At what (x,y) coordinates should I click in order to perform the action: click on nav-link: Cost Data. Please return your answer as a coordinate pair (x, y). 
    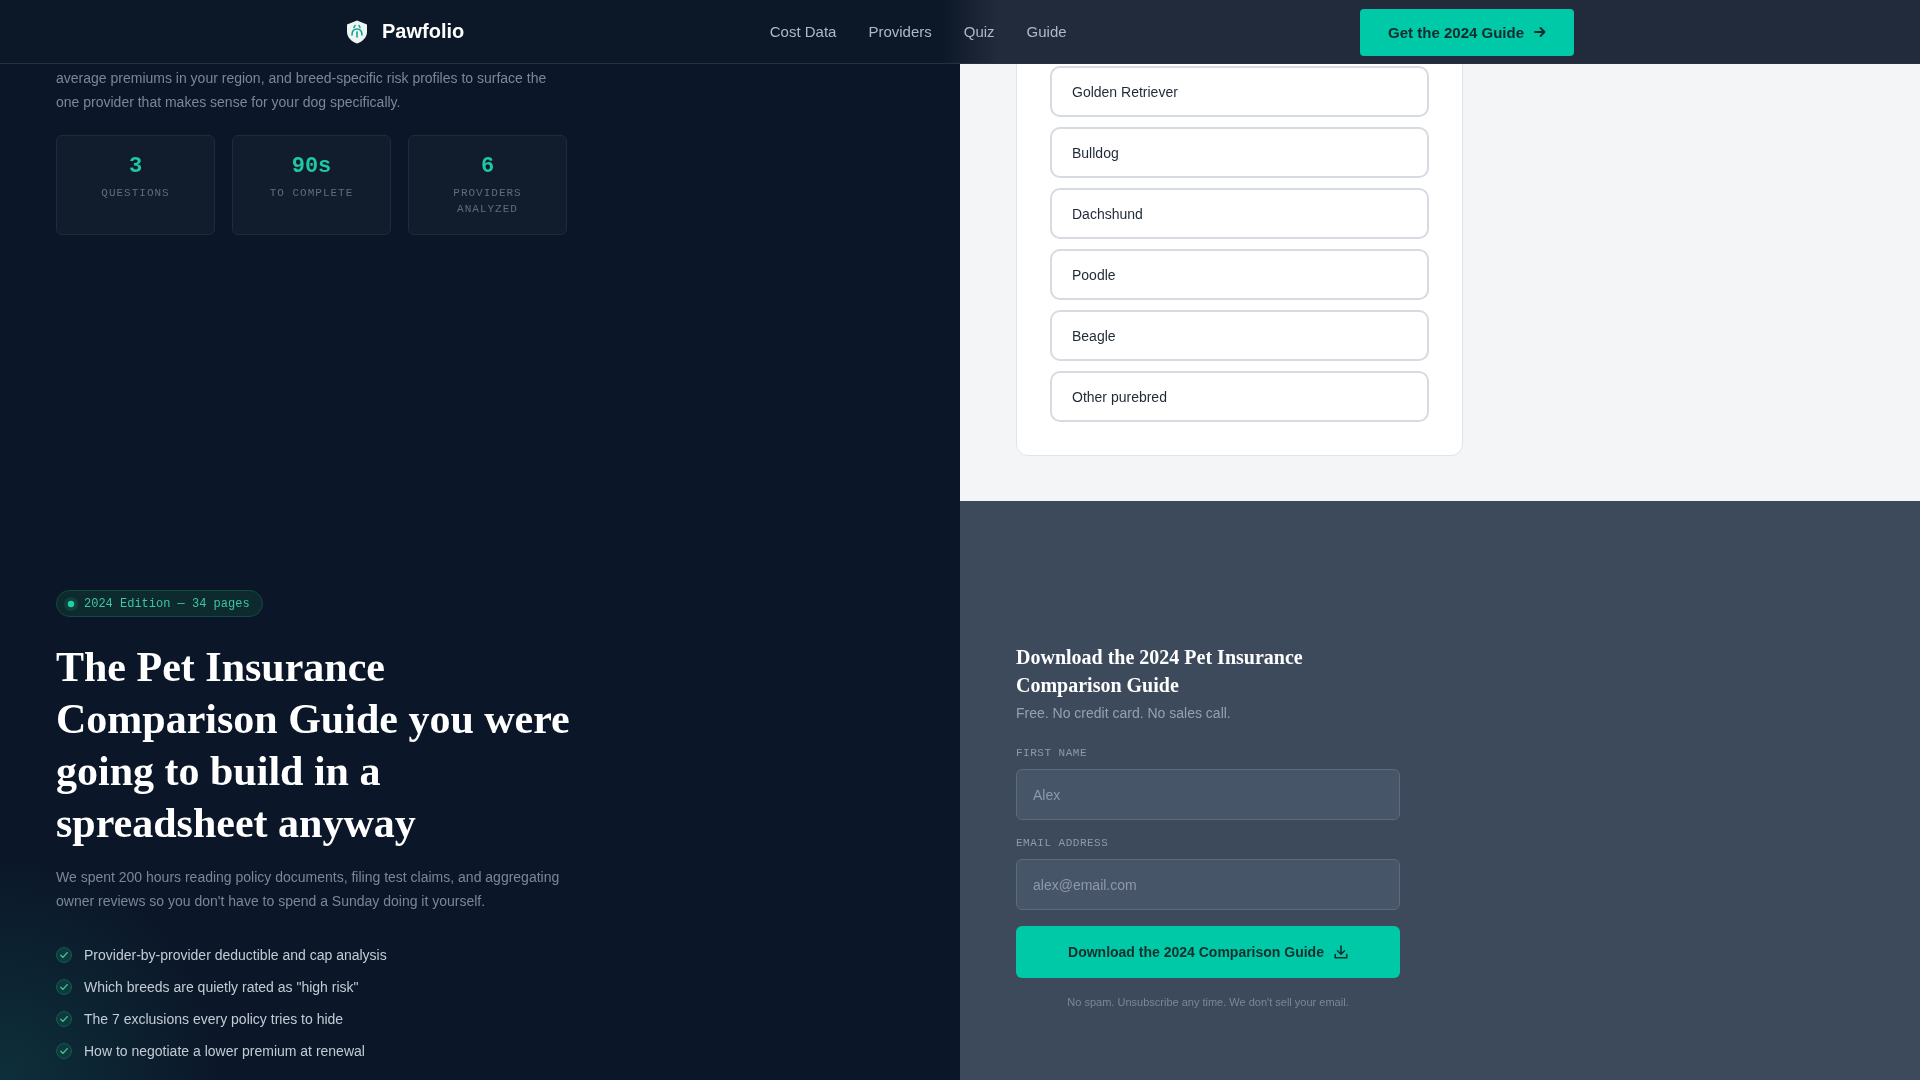
    Looking at the image, I should click on (803, 31).